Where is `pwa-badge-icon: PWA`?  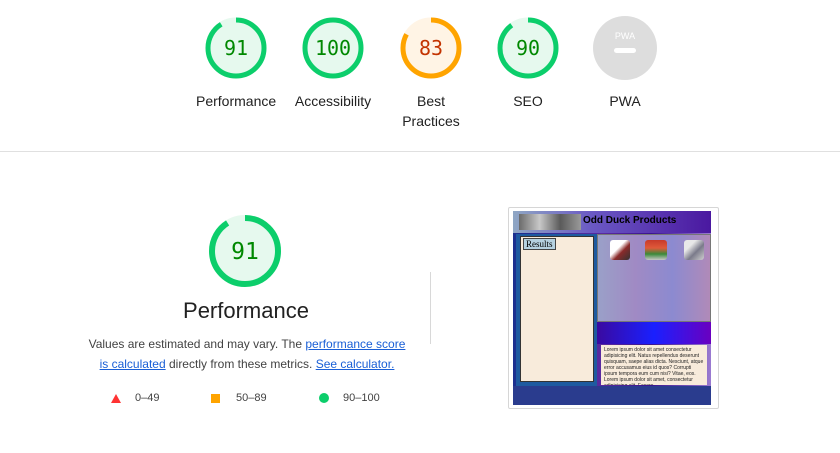 pwa-badge-icon: PWA is located at coordinates (625, 48).